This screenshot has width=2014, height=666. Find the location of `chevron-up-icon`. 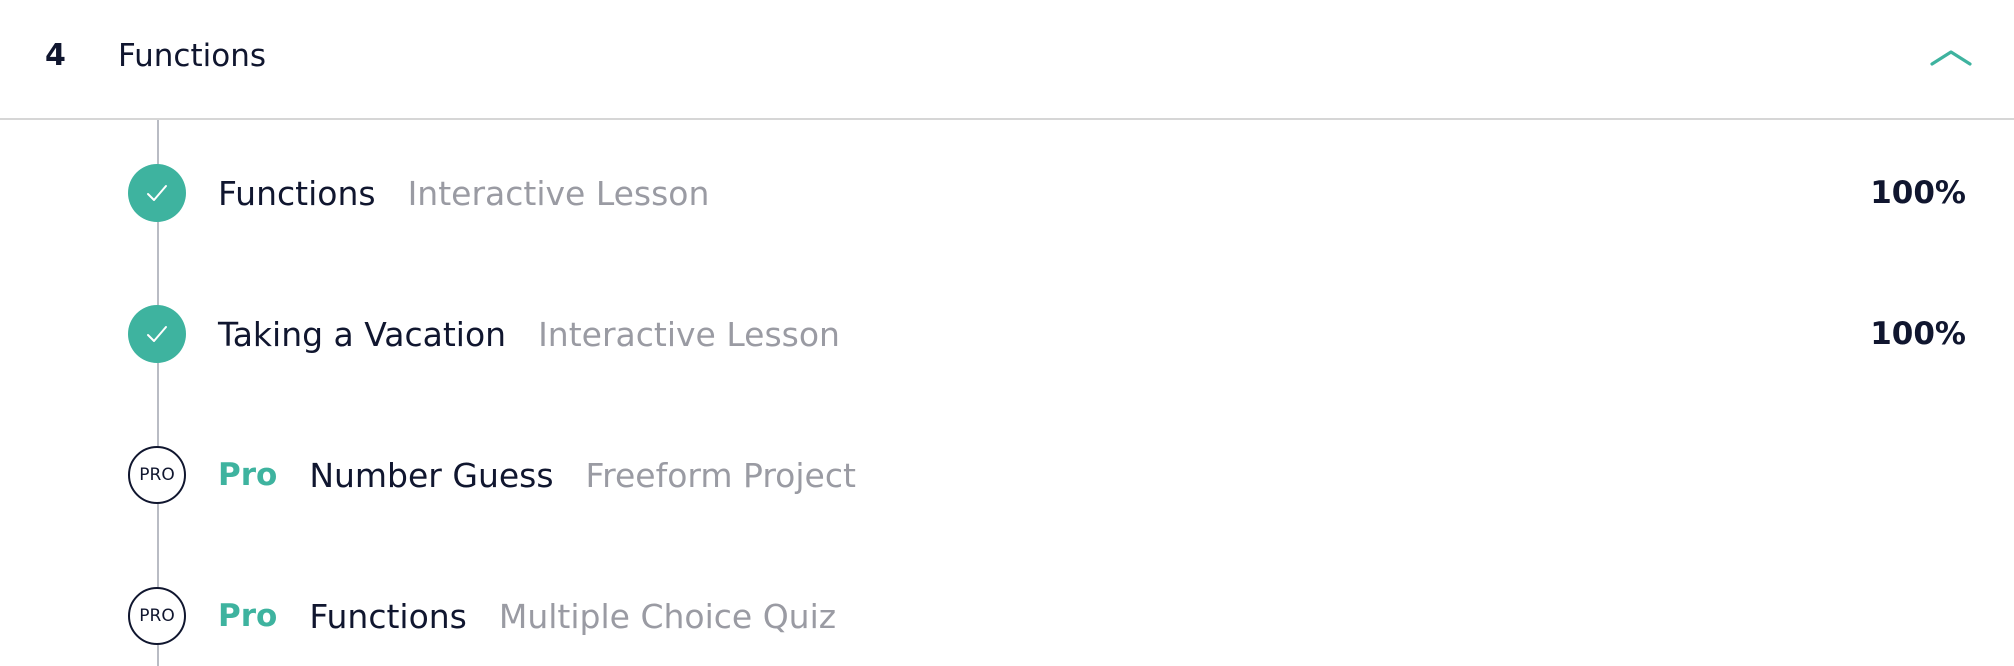

chevron-up-icon is located at coordinates (1951, 58).